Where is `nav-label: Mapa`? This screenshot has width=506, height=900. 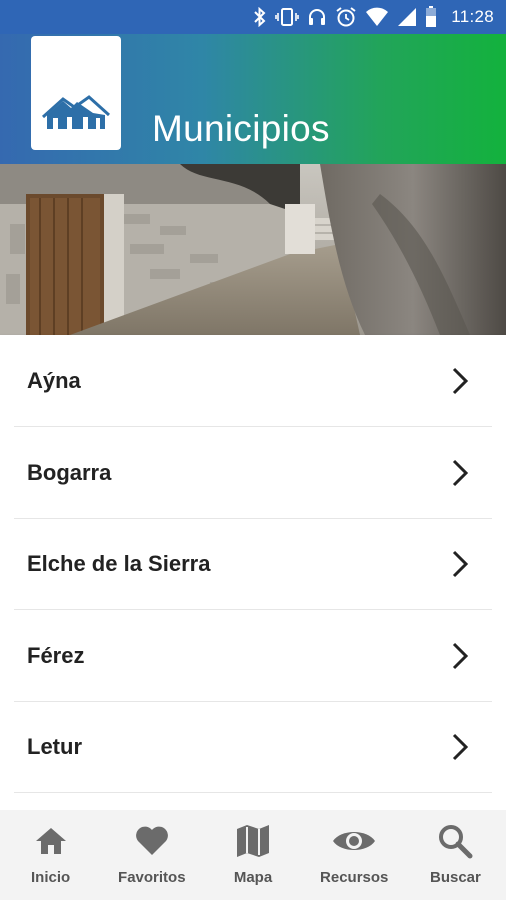
nav-label: Mapa is located at coordinates (253, 877).